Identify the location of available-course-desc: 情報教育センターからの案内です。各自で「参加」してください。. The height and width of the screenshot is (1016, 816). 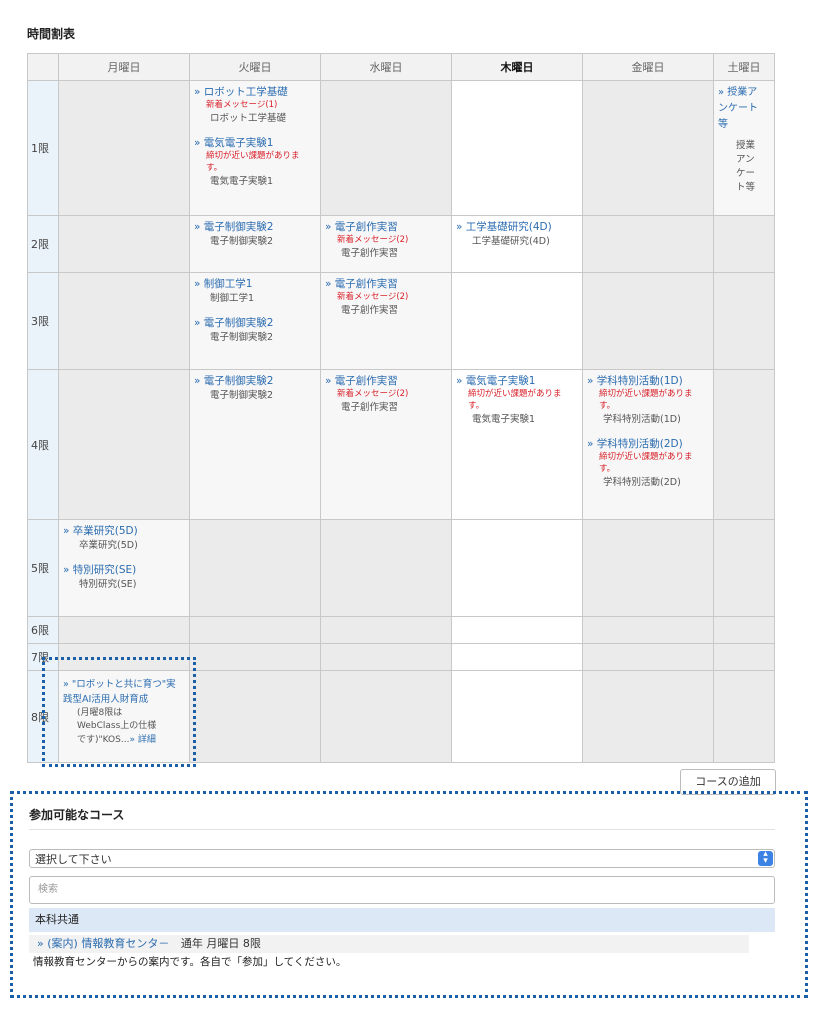
(389, 962).